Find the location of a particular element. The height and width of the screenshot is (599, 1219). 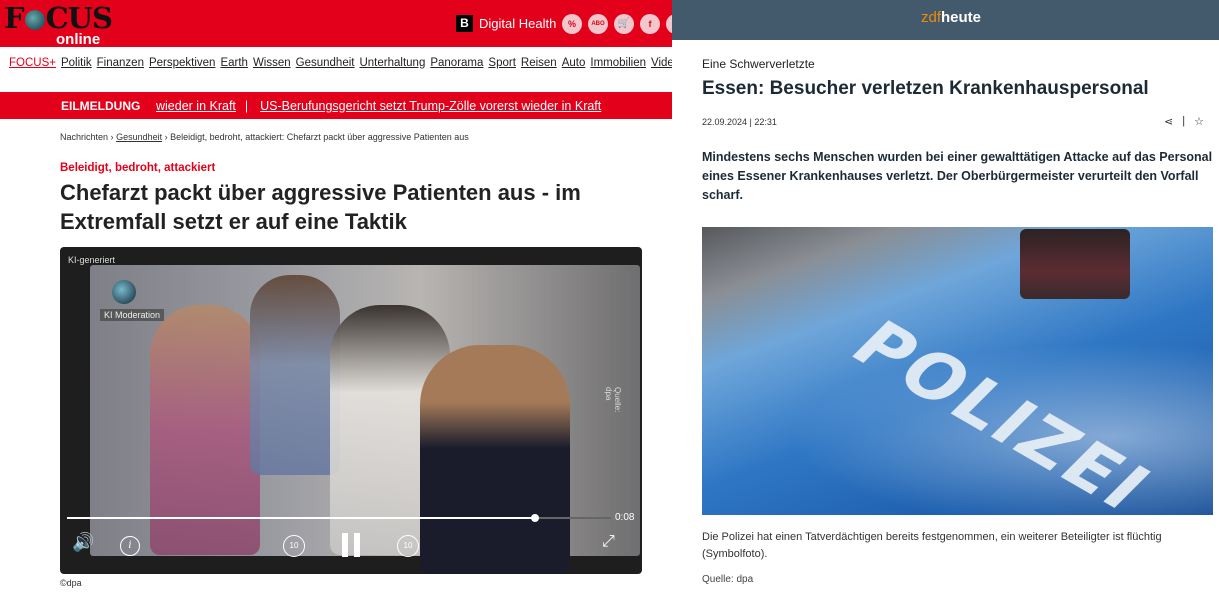

digital-health-link: B Digital Health is located at coordinates (506, 23).